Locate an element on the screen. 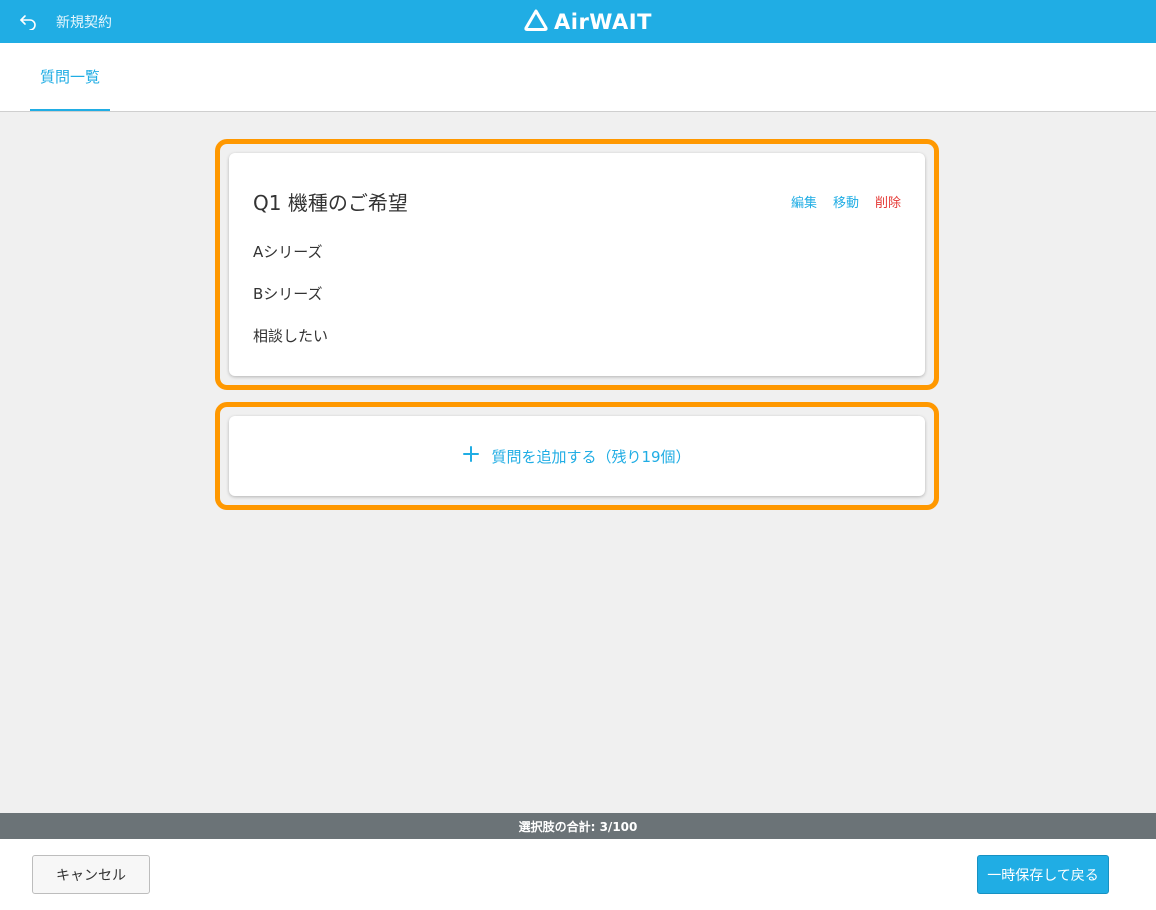 This screenshot has height=910, width=1156. question-actions: 編集 移動 削除 is located at coordinates (846, 201).